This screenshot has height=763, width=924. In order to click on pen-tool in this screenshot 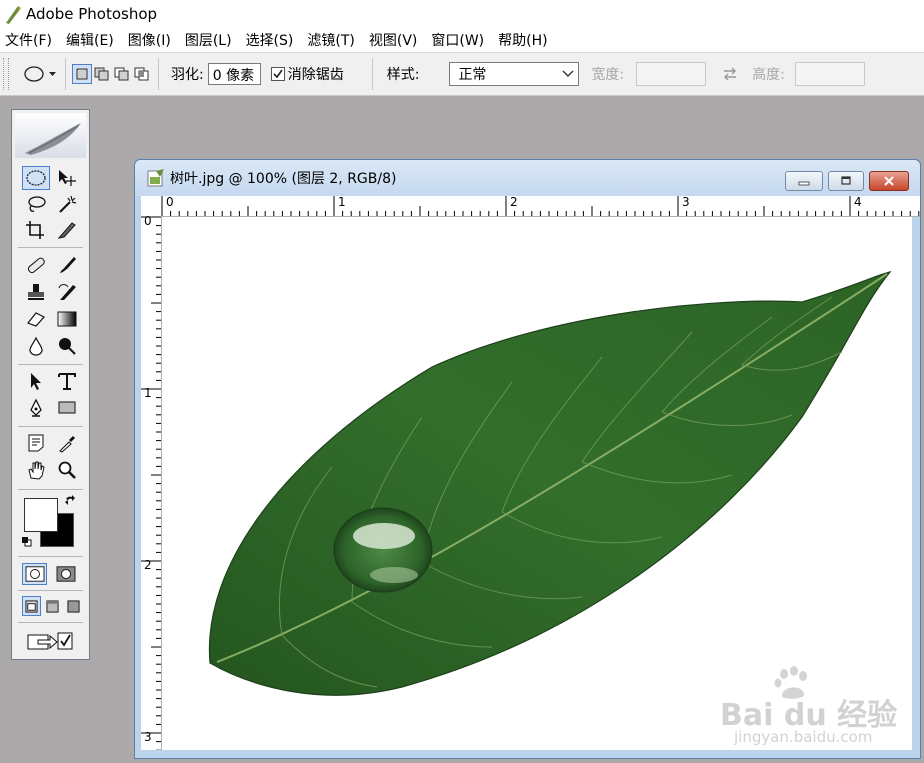, I will do `click(36, 408)`.